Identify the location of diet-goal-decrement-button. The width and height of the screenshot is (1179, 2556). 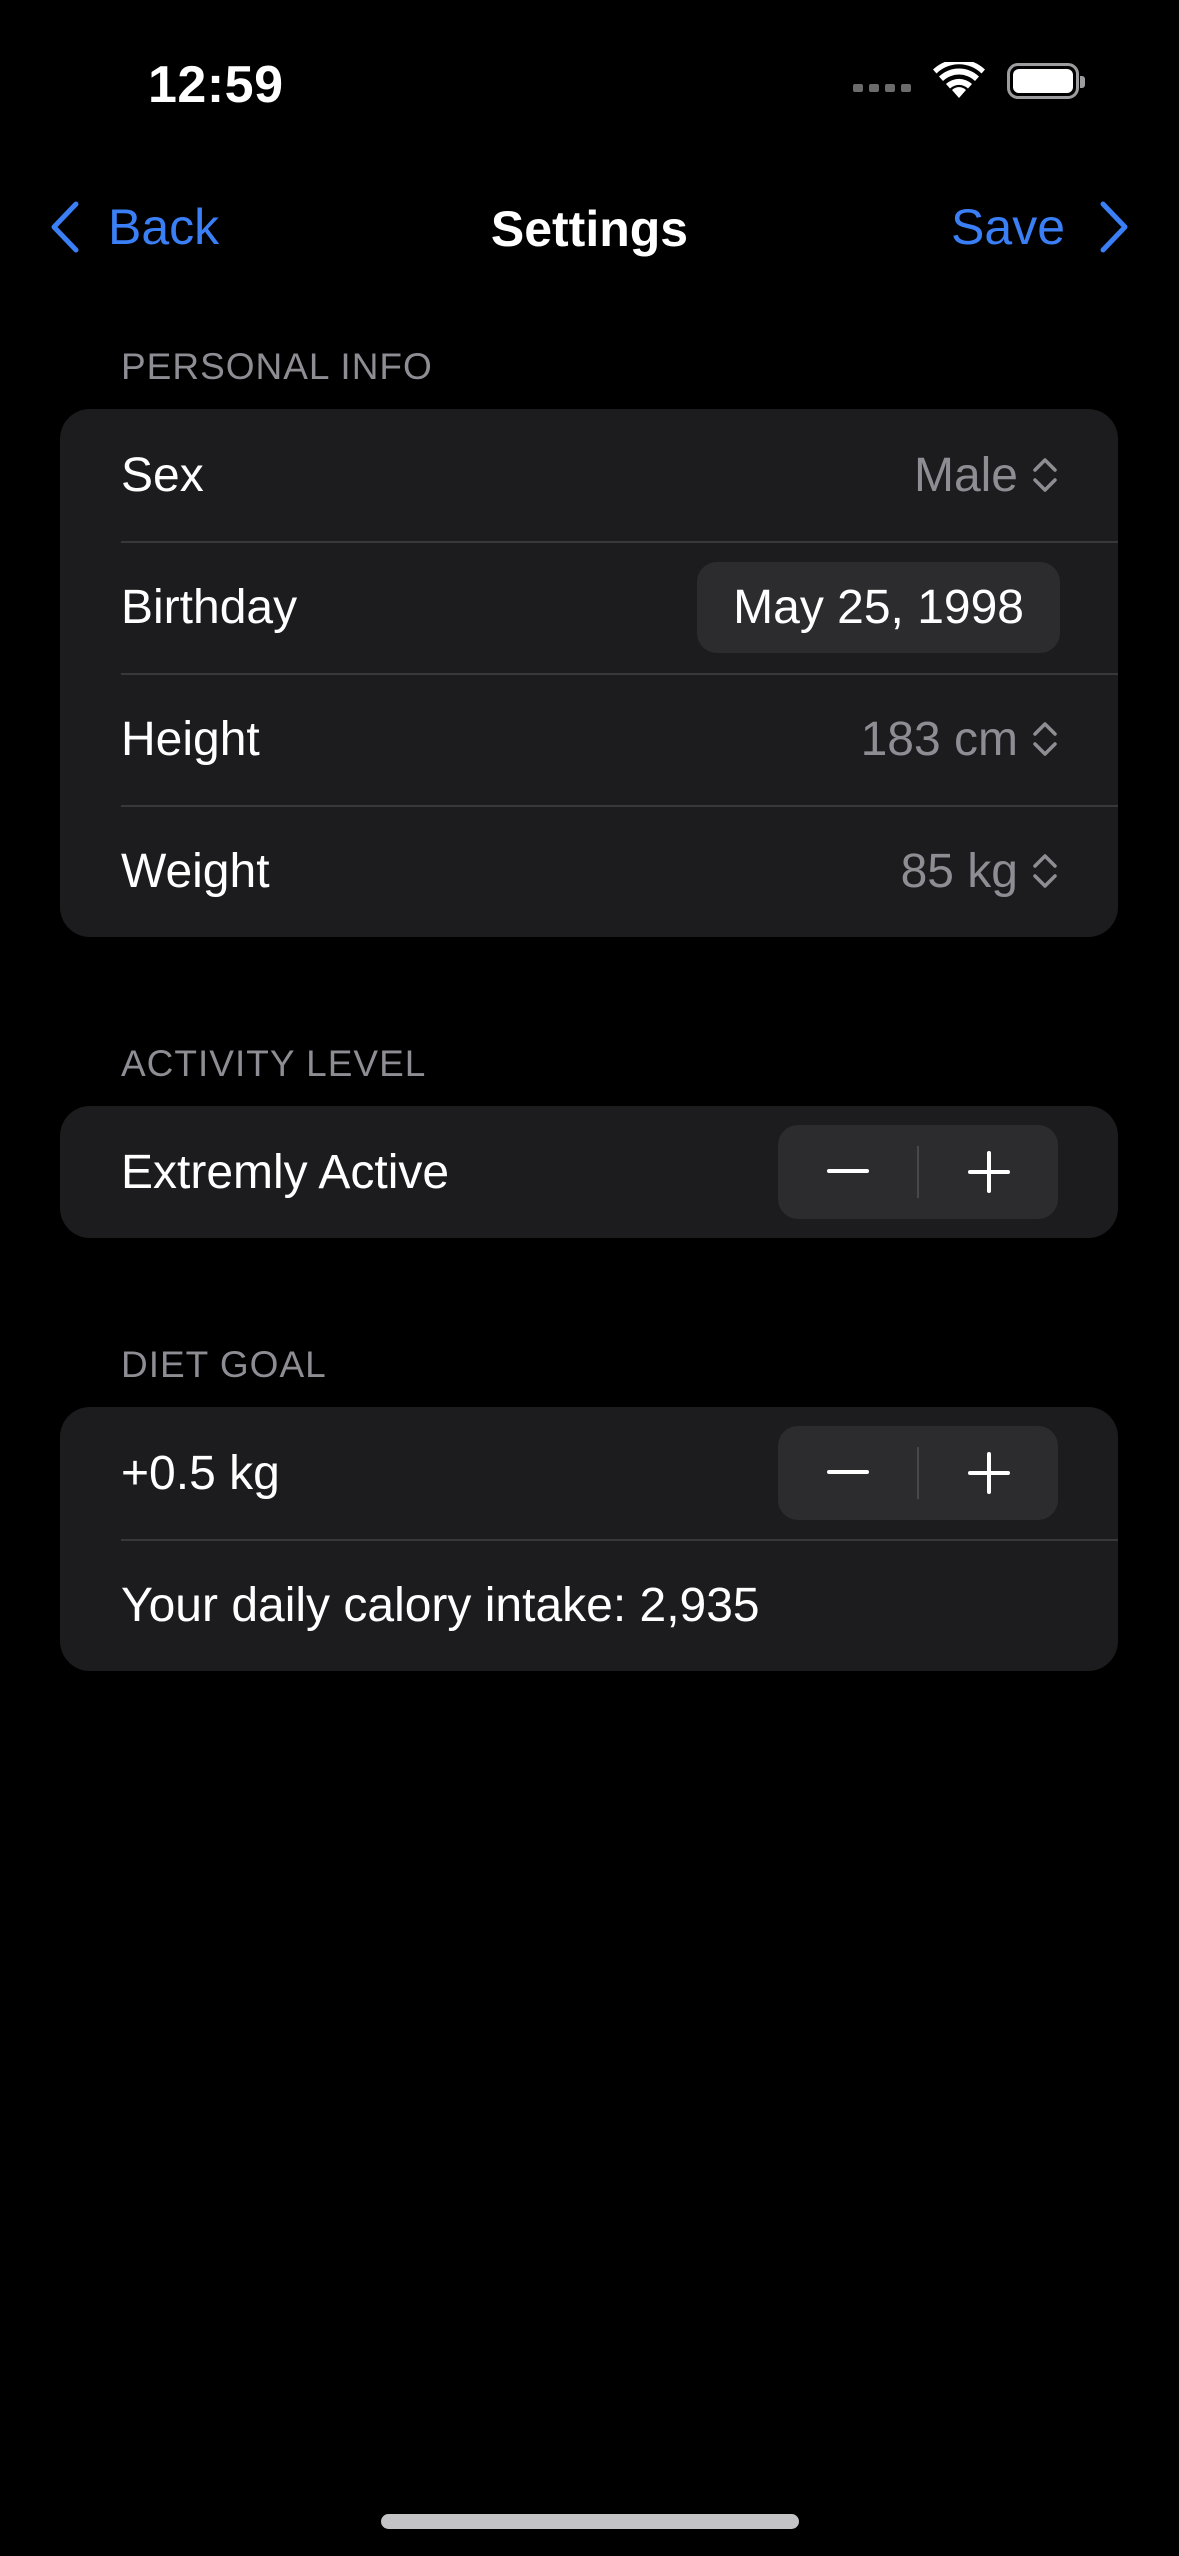
(847, 1473).